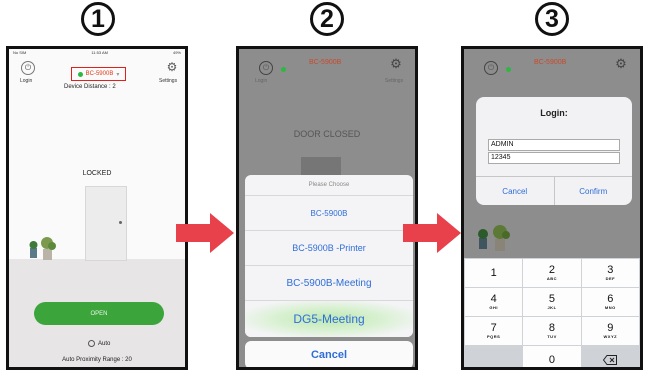 The image size is (649, 380). I want to click on auto-option: Auto, so click(99, 343).